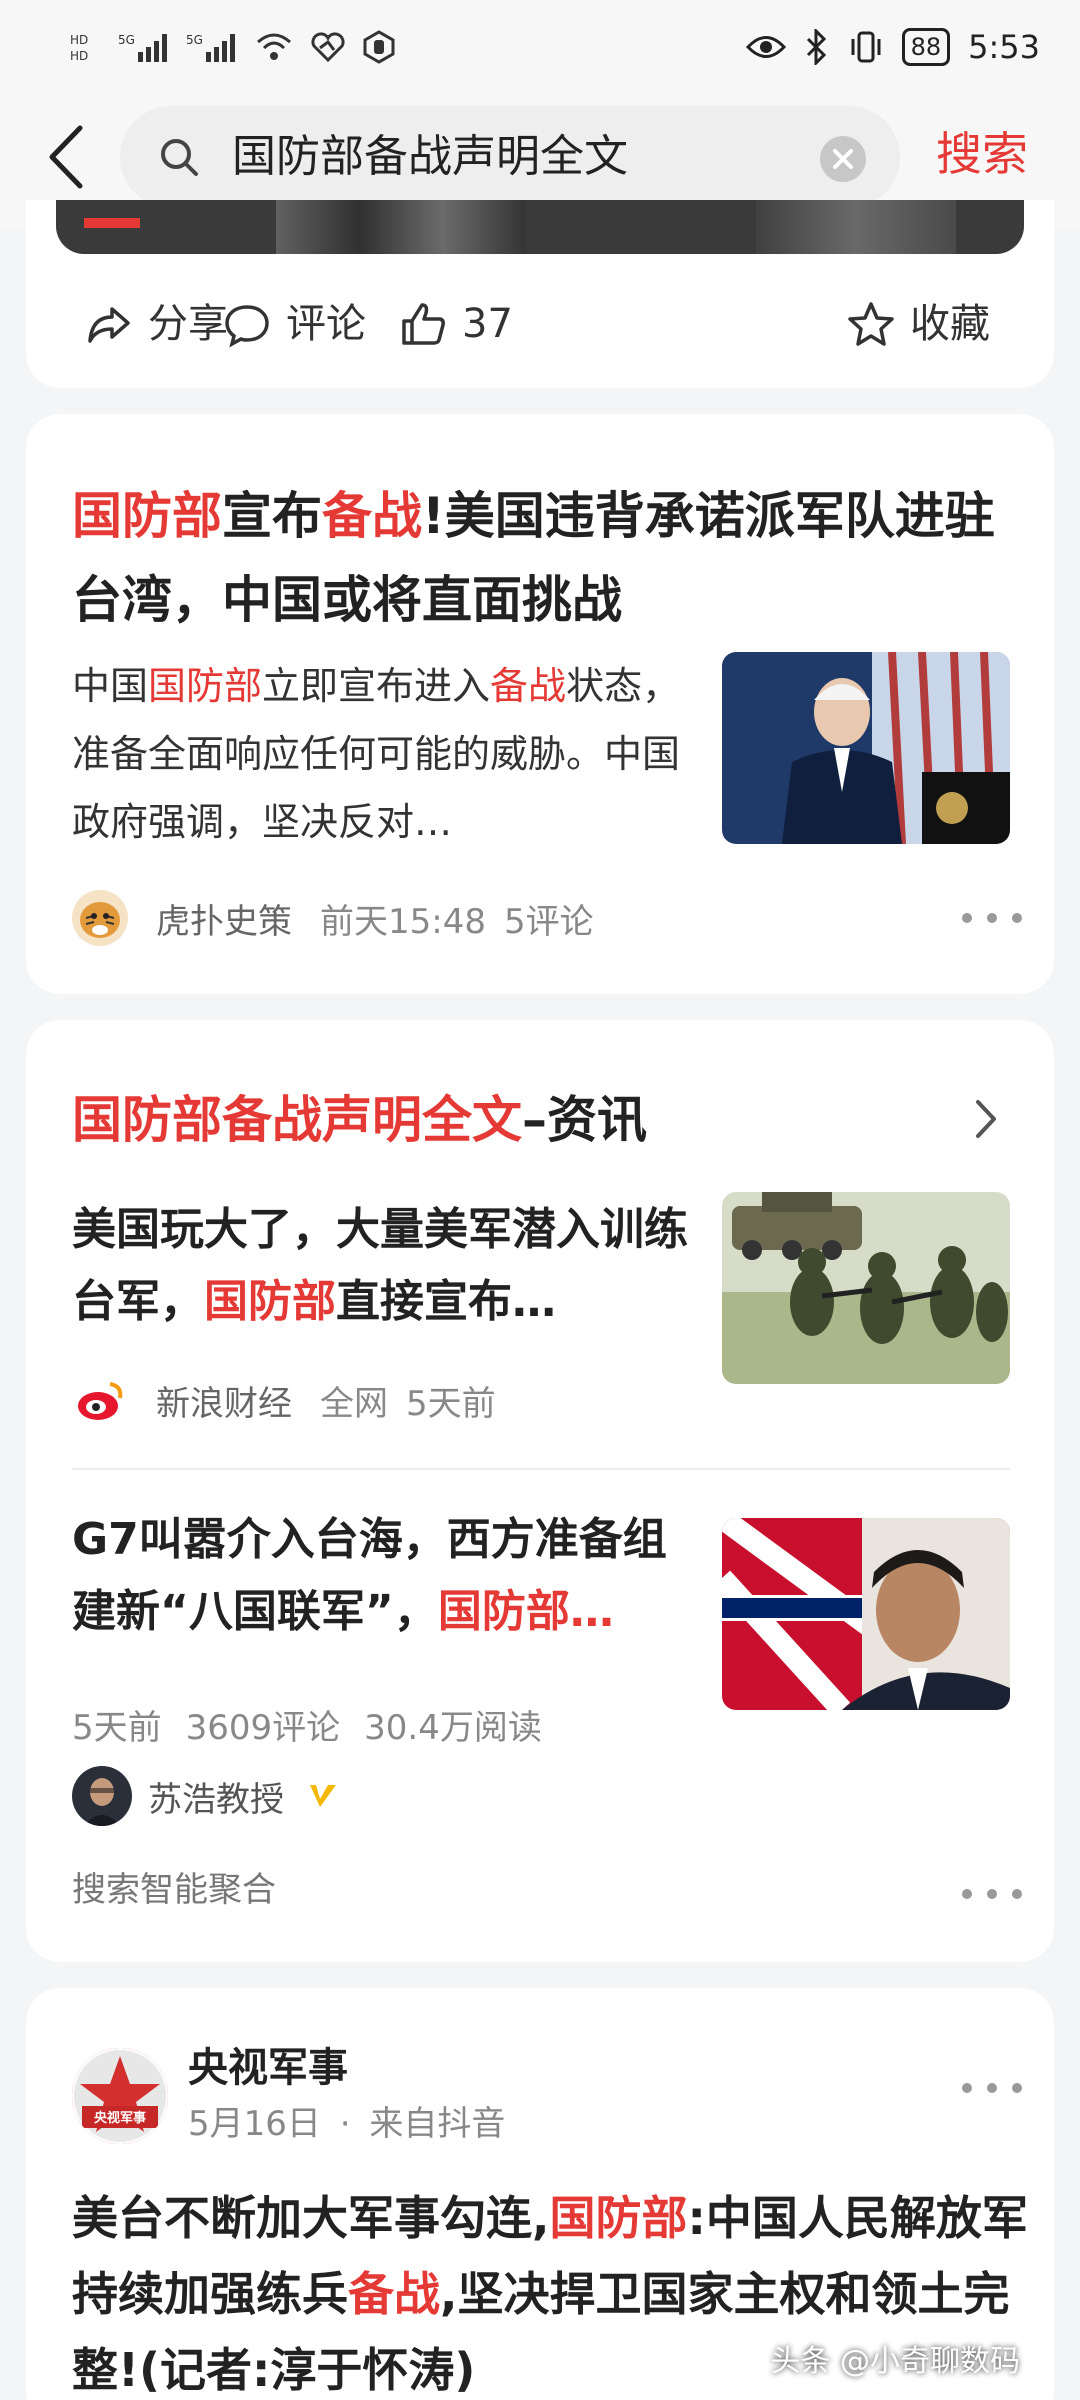 This screenshot has width=1080, height=2400. Describe the element at coordinates (379, 47) in the screenshot. I see `hand-icon` at that location.